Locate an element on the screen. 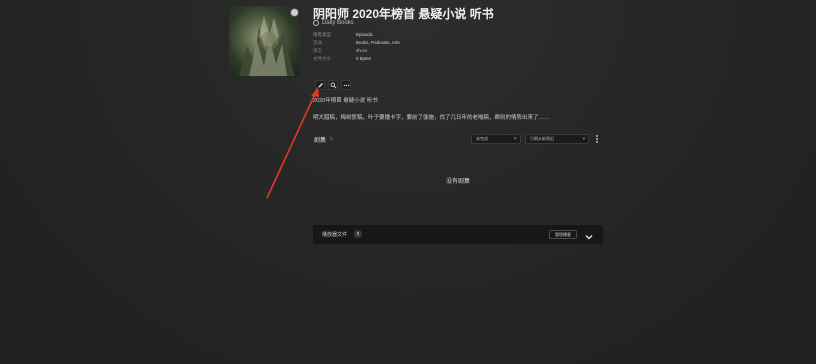  description-title: 2020年榜首 悬疑小说 听书 is located at coordinates (345, 101).